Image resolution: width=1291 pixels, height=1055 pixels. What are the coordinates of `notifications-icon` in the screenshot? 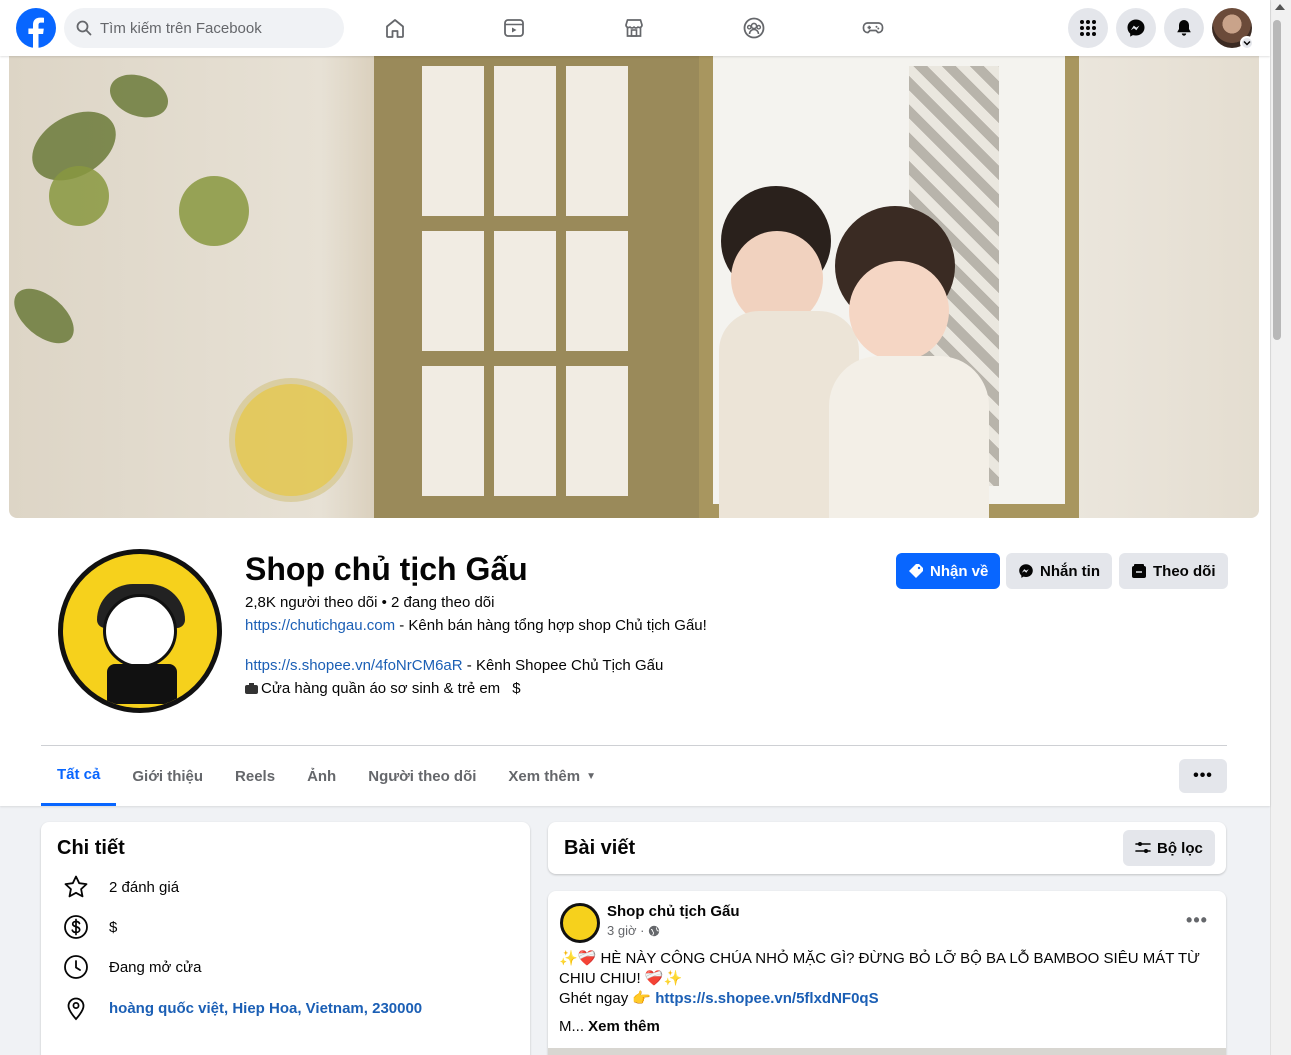 It's located at (1184, 28).